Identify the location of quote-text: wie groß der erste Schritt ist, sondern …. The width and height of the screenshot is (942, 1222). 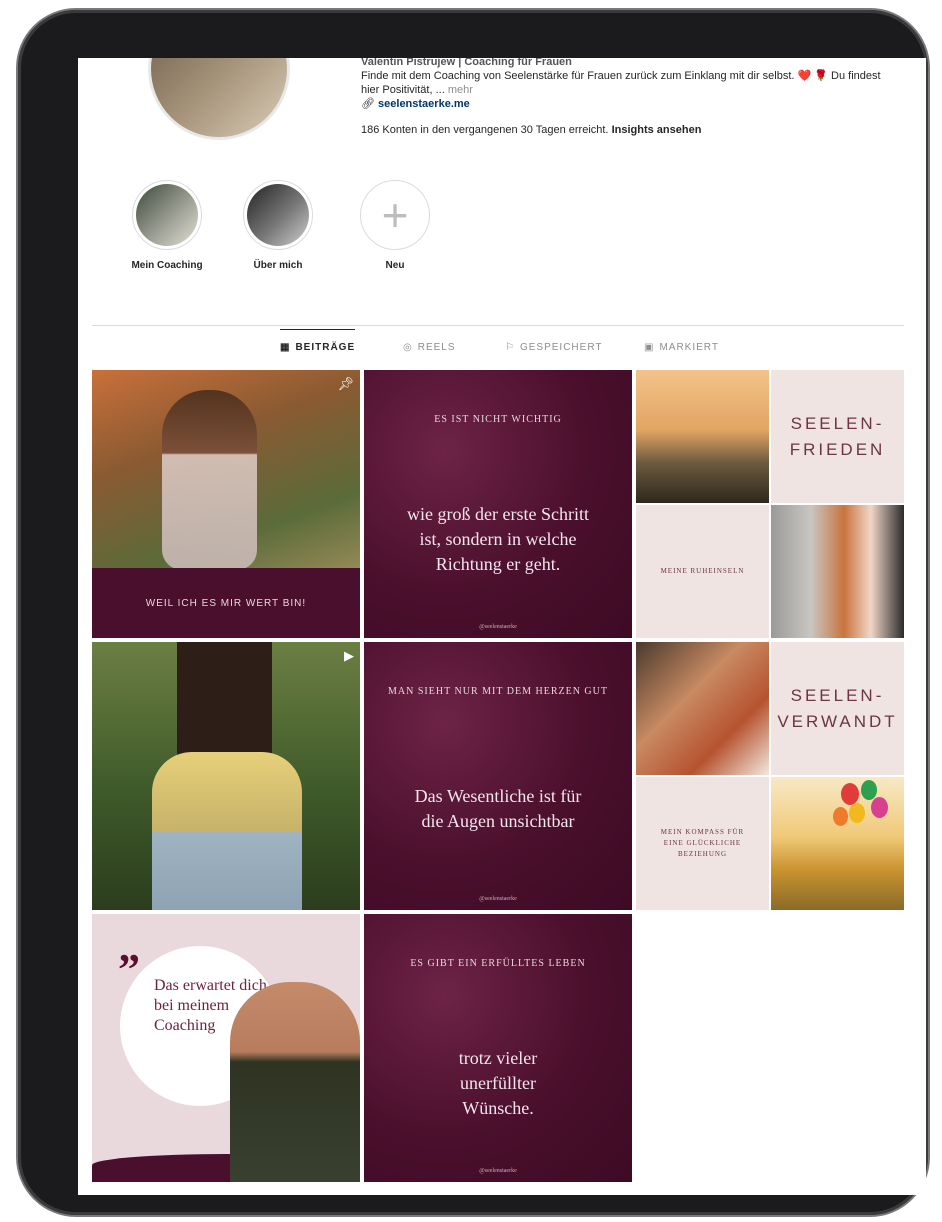
(498, 539).